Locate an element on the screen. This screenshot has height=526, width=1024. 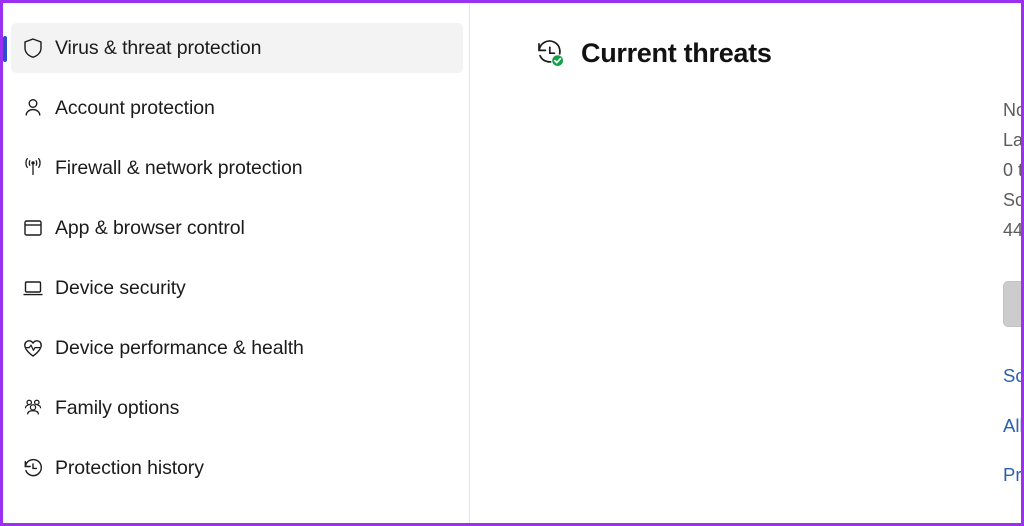
sidebar-item-account-protection: Account protection is located at coordinates (237, 108).